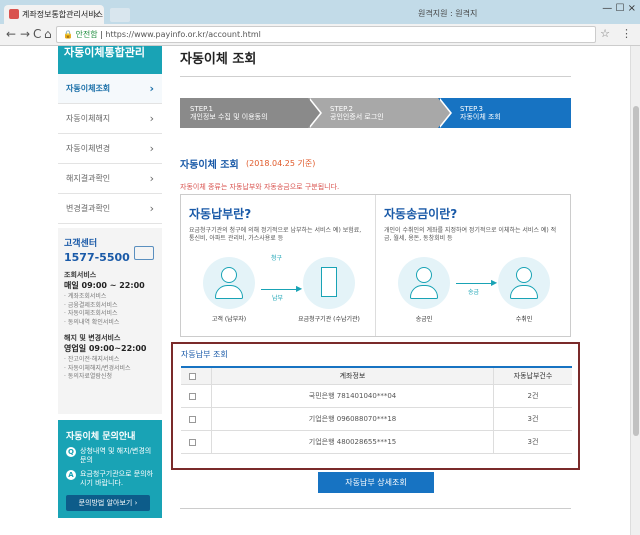  What do you see at coordinates (110, 60) in the screenshot?
I see `sidebar-title: 자동이체통합관리` at bounding box center [110, 60].